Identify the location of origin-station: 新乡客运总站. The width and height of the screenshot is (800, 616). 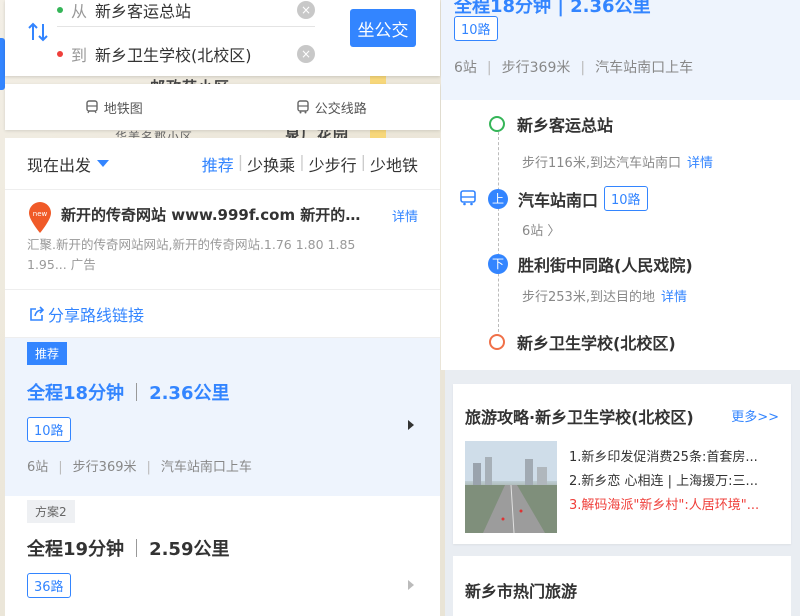
(551, 124).